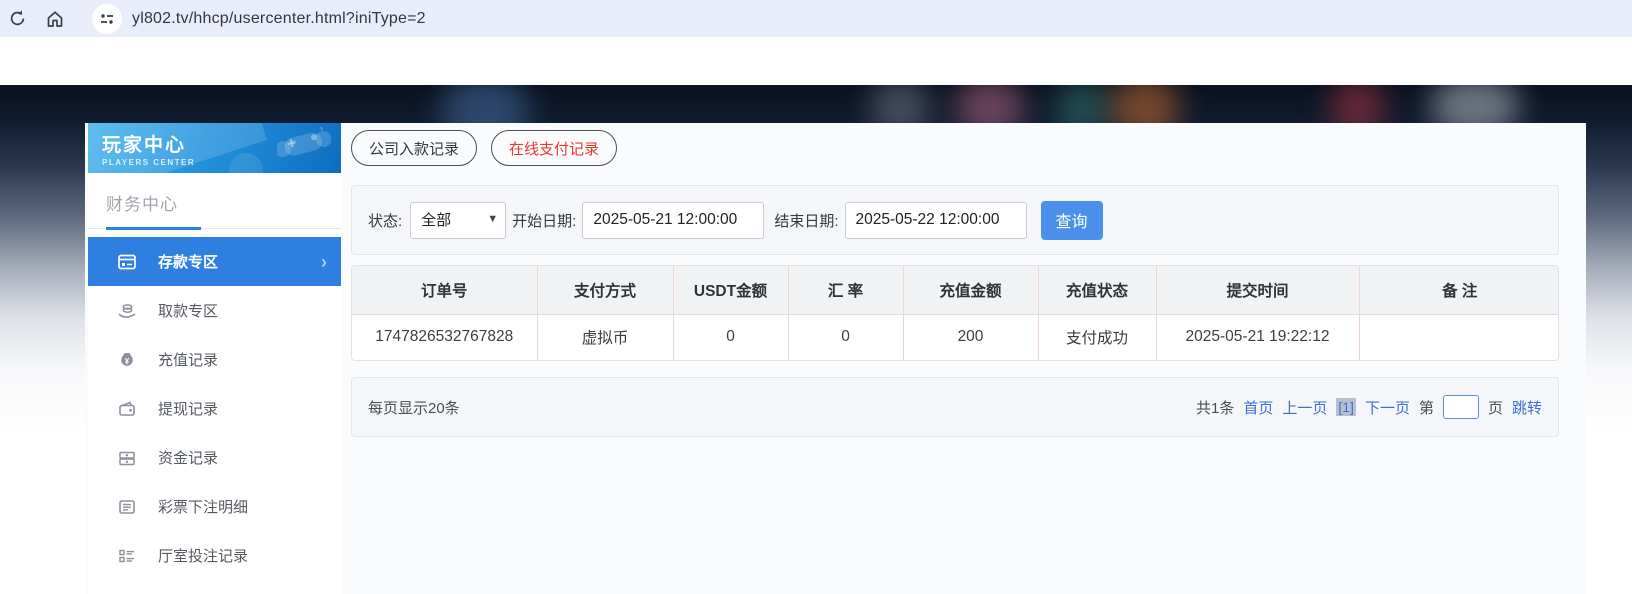 The image size is (1632, 594). Describe the element at coordinates (127, 458) in the screenshot. I see `funds-record-icon` at that location.